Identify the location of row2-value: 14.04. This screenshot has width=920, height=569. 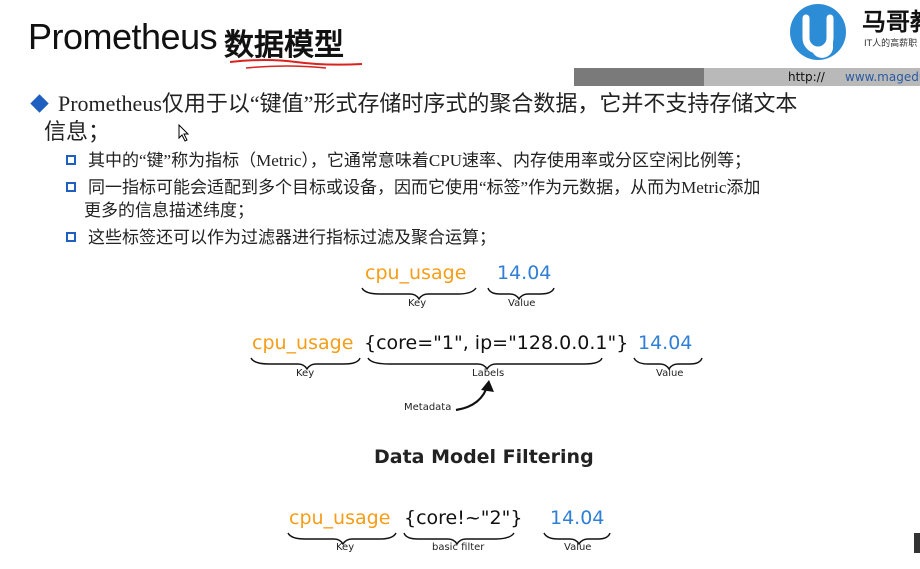
(665, 343).